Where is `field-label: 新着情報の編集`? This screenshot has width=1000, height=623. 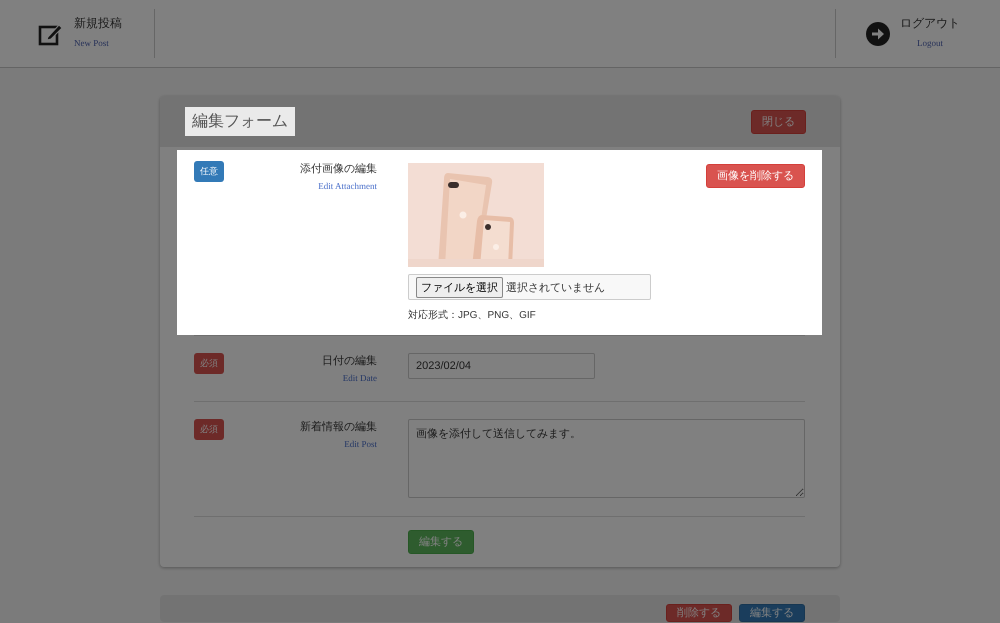
field-label: 新着情報の編集 is located at coordinates (338, 427).